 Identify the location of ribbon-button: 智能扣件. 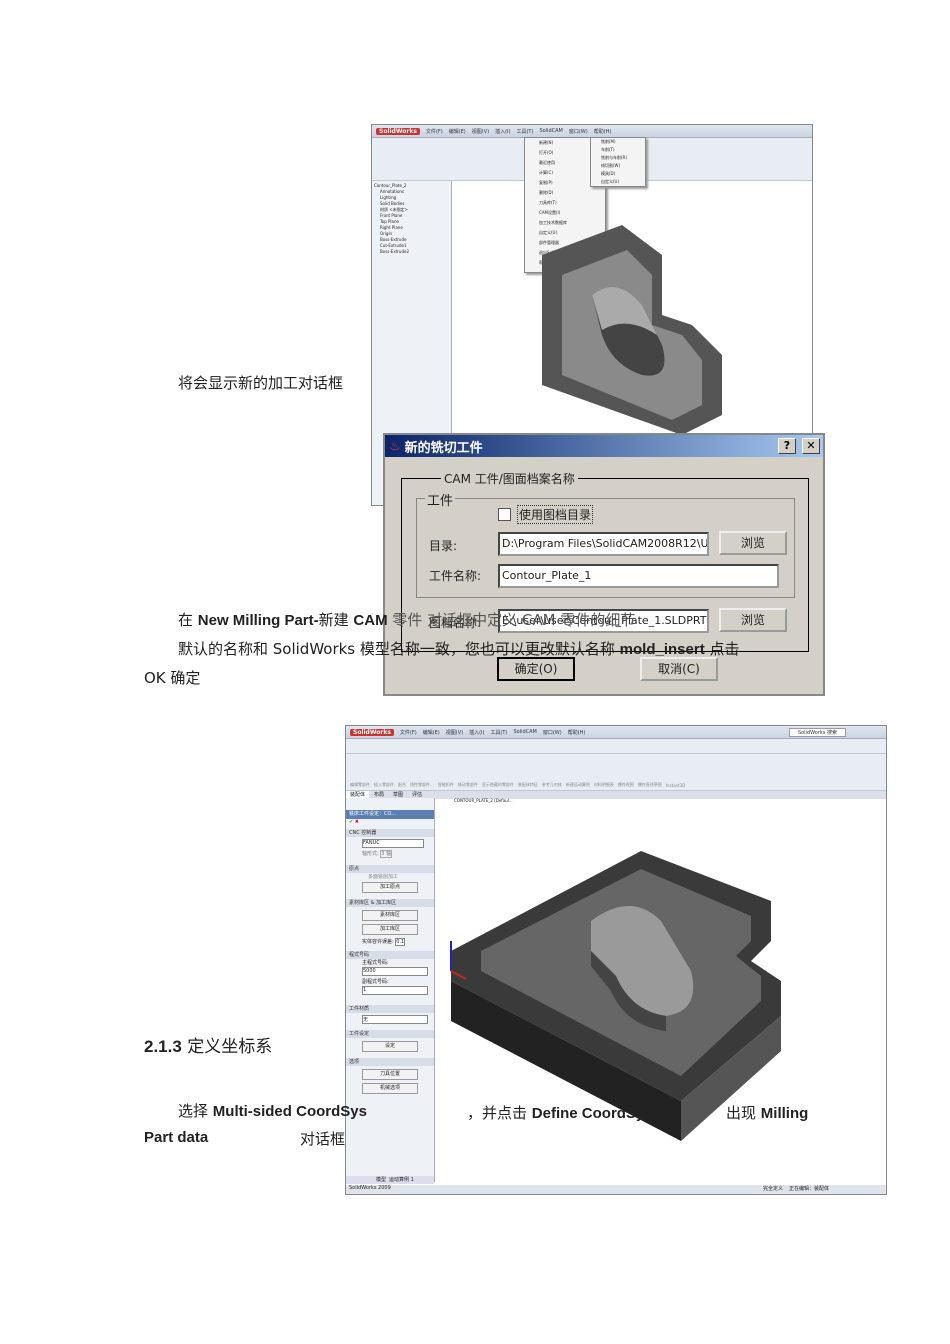
(446, 785).